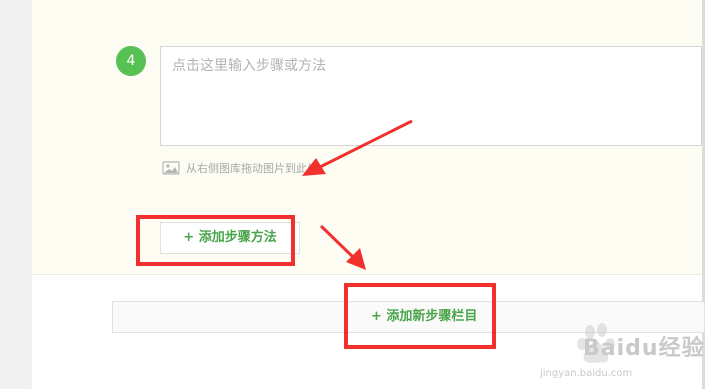  Describe the element at coordinates (252, 168) in the screenshot. I see `drag-hint-text: 从右侧图库拖动图片到此处` at that location.